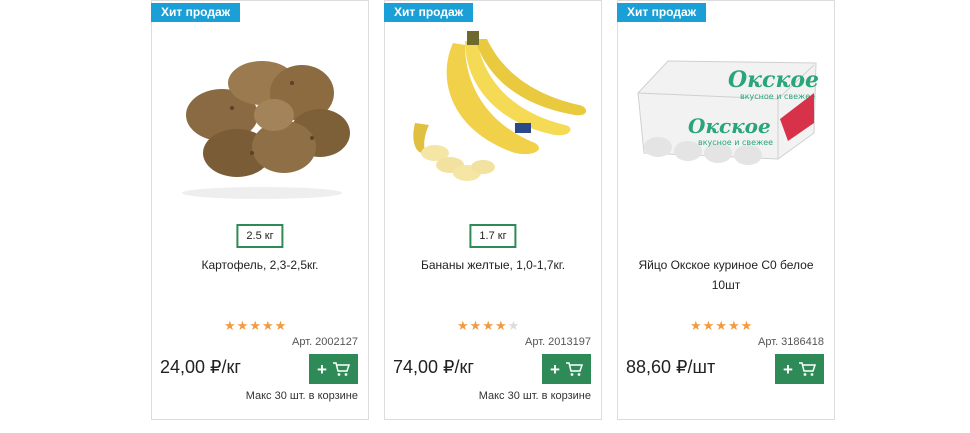 This screenshot has height=433, width=970. I want to click on weight-label: 2.5 кг, so click(260, 236).